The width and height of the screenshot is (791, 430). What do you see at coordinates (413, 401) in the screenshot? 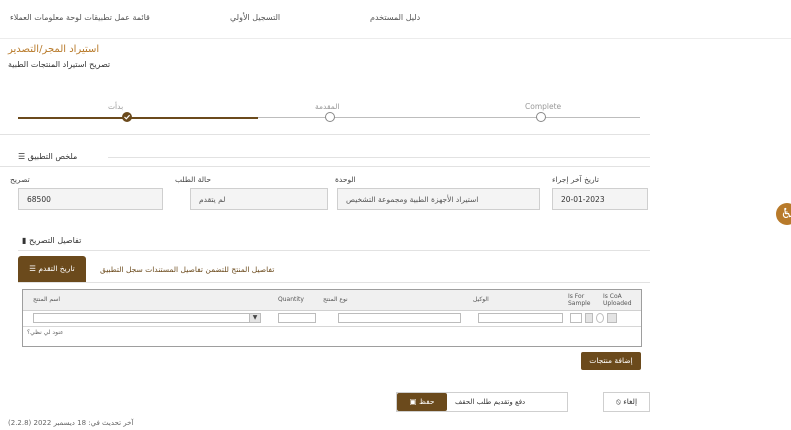
I see `save-icon: ▣` at bounding box center [413, 401].